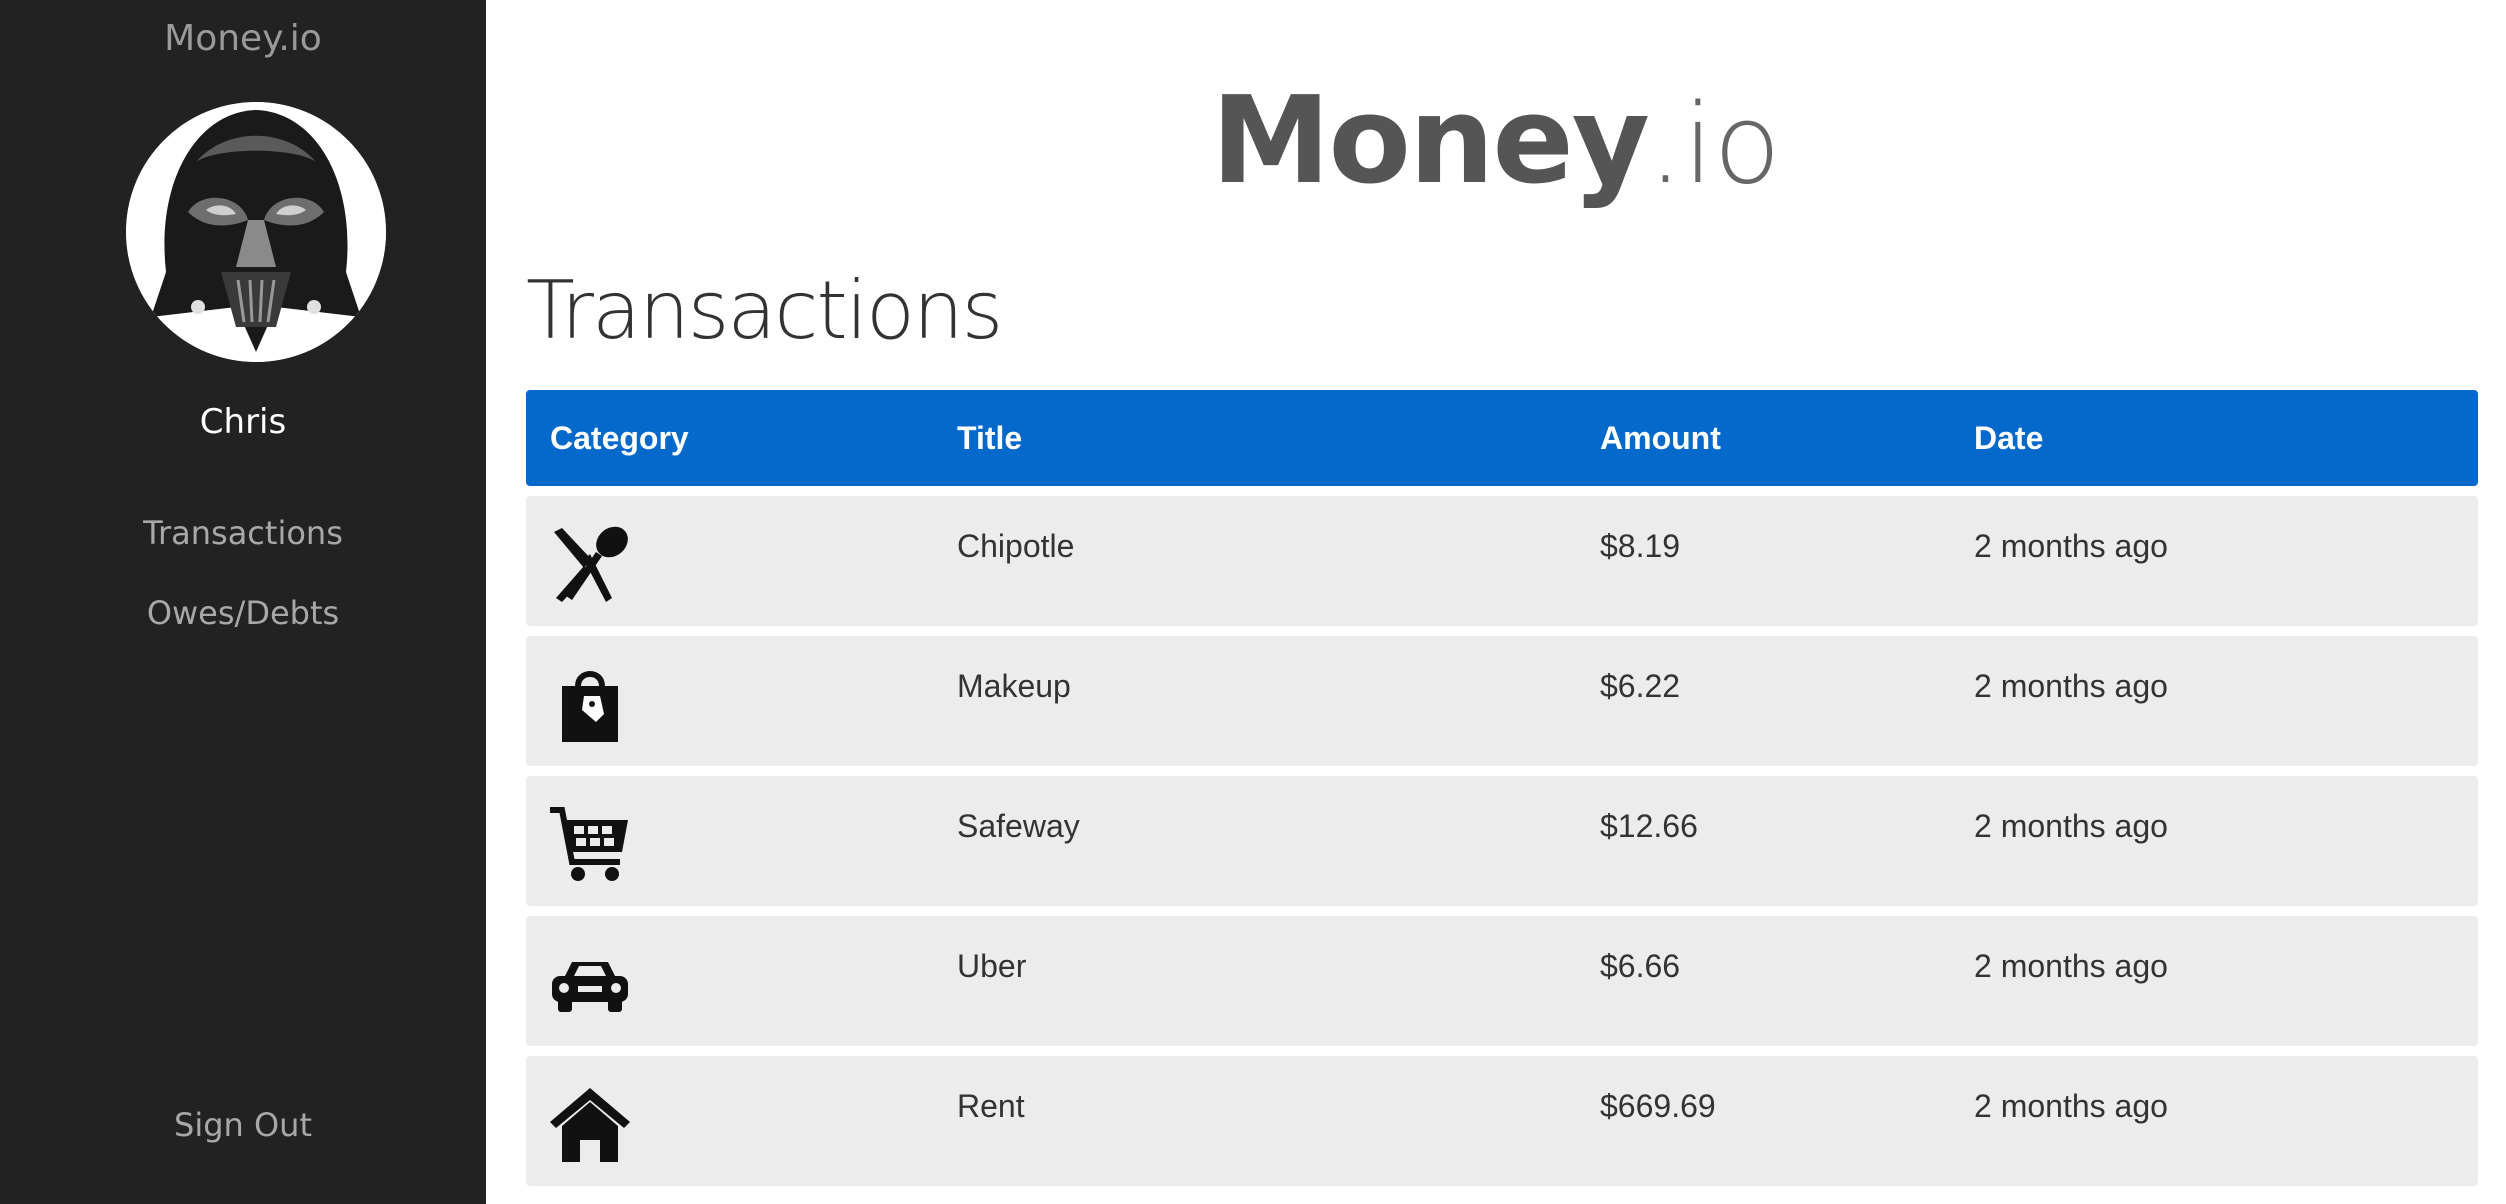 This screenshot has width=2506, height=1204. I want to click on column-header-amount: Amount, so click(1660, 438).